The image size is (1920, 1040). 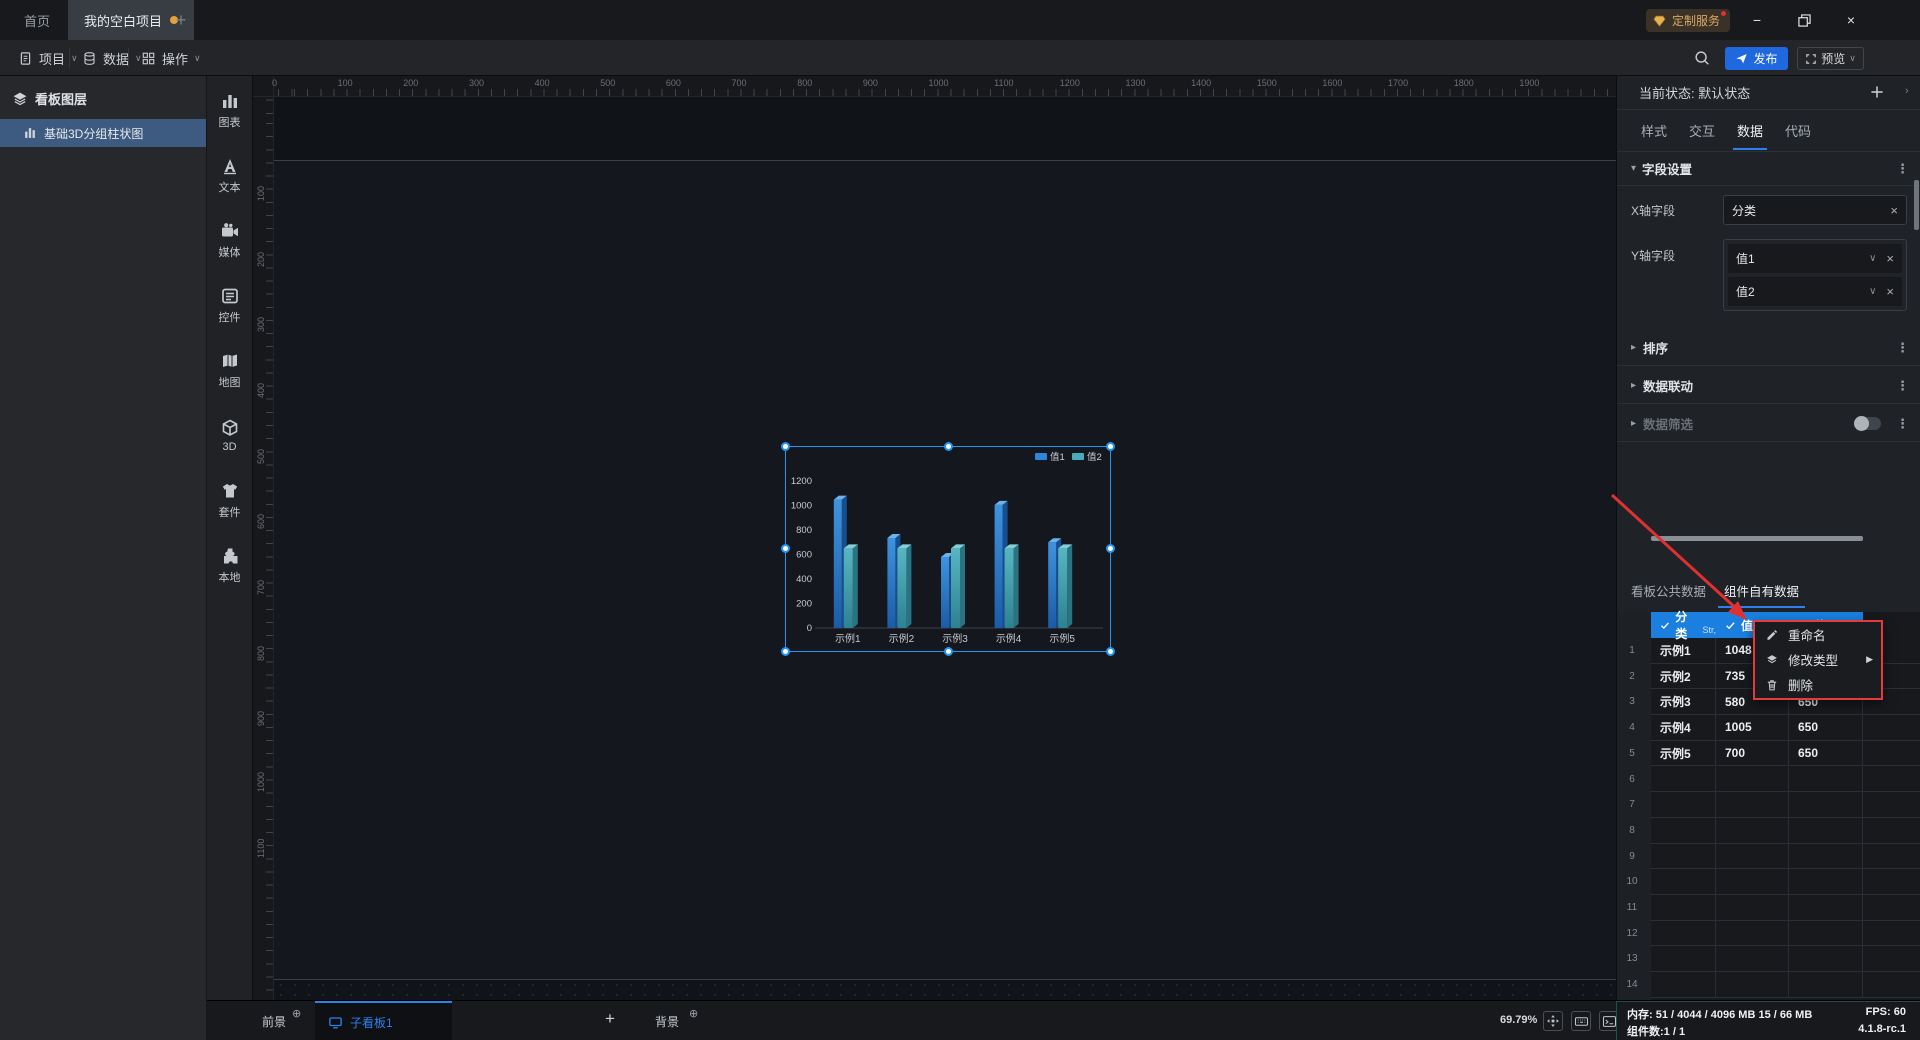 What do you see at coordinates (37, 20) in the screenshot?
I see `tab-home: 首页` at bounding box center [37, 20].